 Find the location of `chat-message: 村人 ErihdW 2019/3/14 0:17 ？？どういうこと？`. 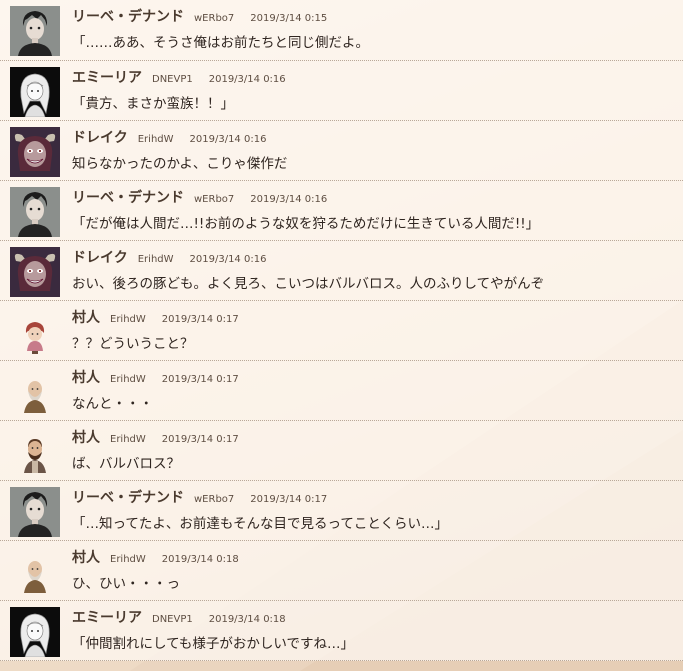

chat-message: 村人 ErihdW 2019/3/14 0:17 ？？どういうこと？ is located at coordinates (341, 331).